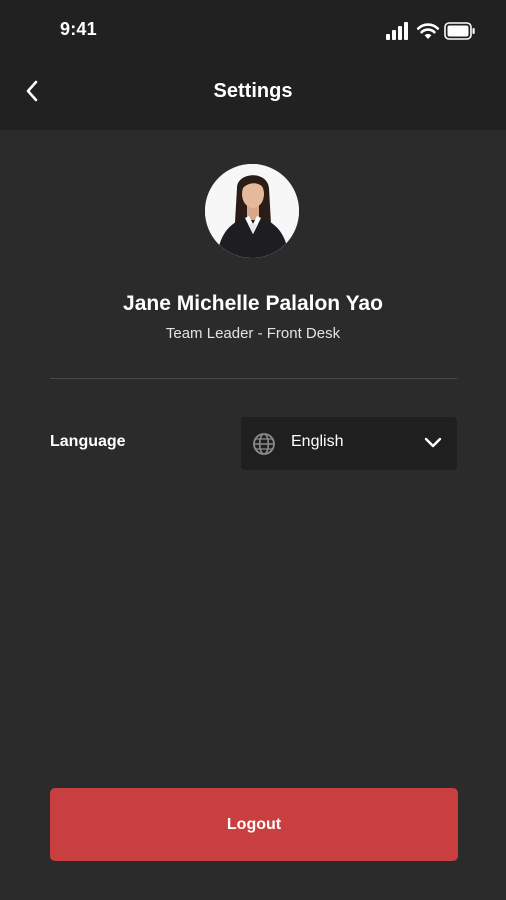 The width and height of the screenshot is (506, 900). Describe the element at coordinates (253, 378) in the screenshot. I see `divider` at that location.